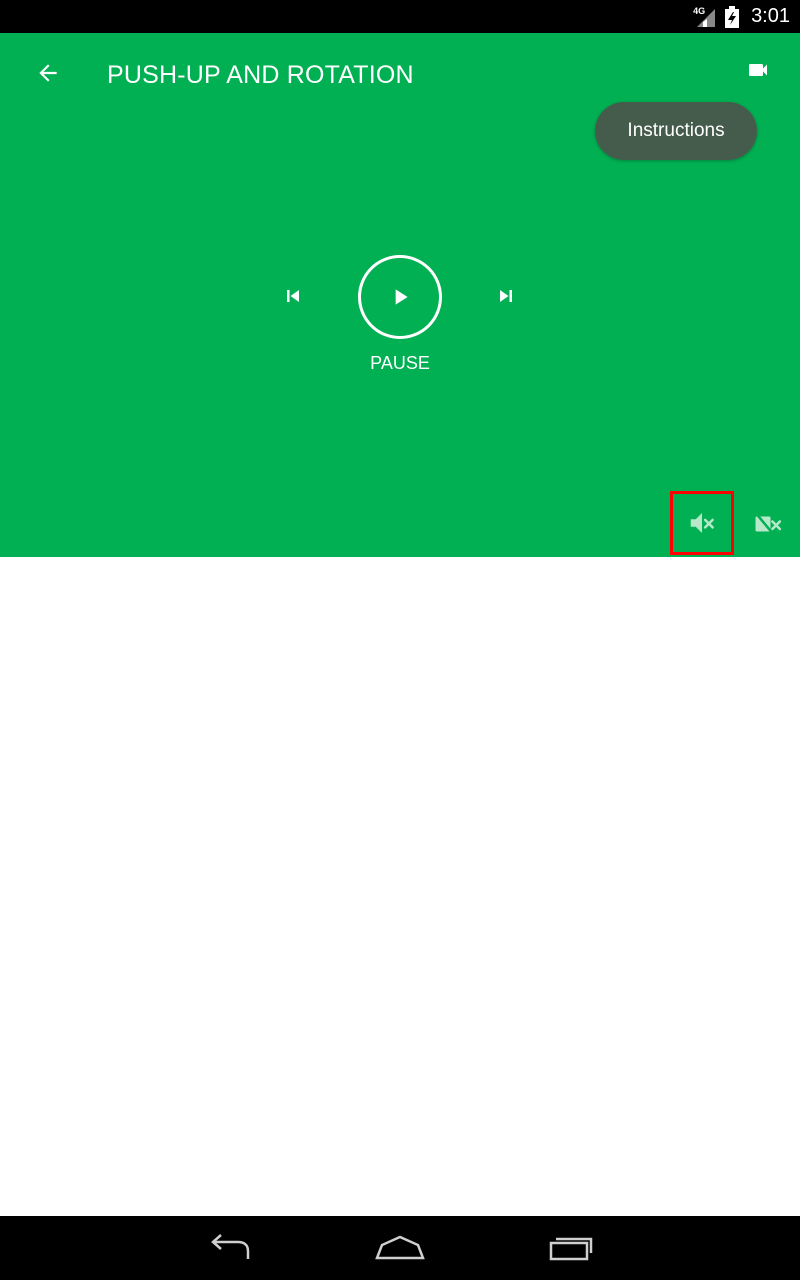 The image size is (800, 1280). I want to click on video-camera-button, so click(758, 70).